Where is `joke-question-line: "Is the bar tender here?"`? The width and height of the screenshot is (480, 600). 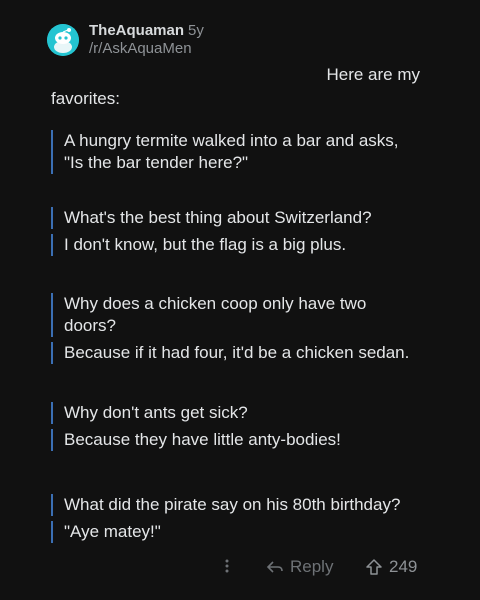
joke-question-line: "Is the bar tender here?" is located at coordinates (156, 162).